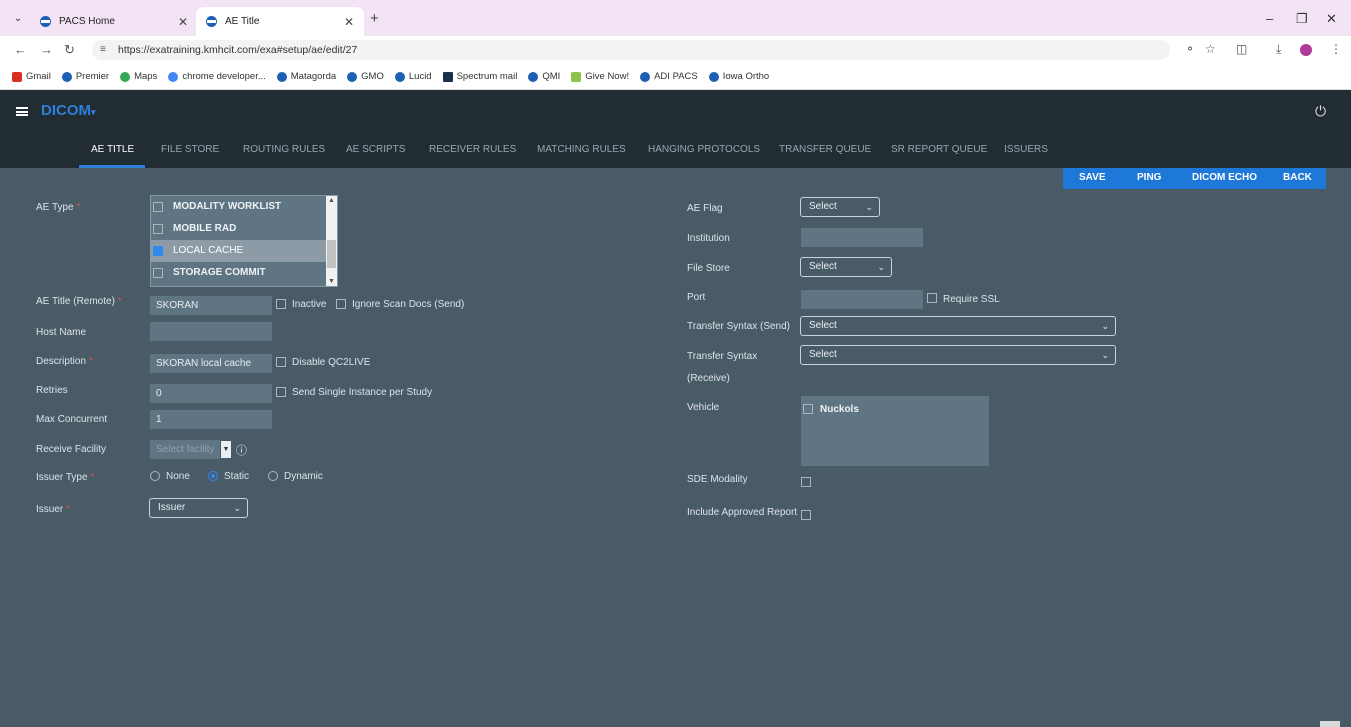 This screenshot has width=1351, height=727. I want to click on transfer-syntax-receive-select: Select ⌄, so click(958, 355).